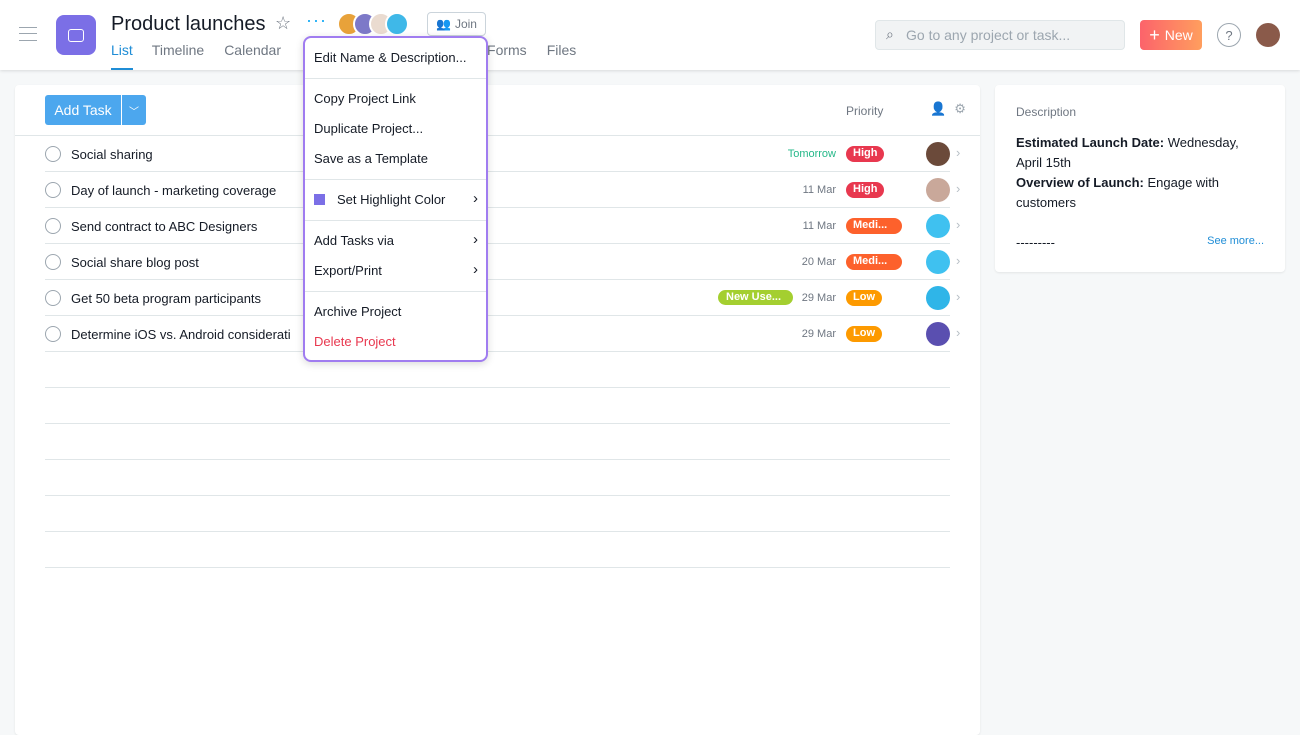 This screenshot has height=735, width=1300. Describe the element at coordinates (812, 154) in the screenshot. I see `due-date: Tomorrow` at that location.